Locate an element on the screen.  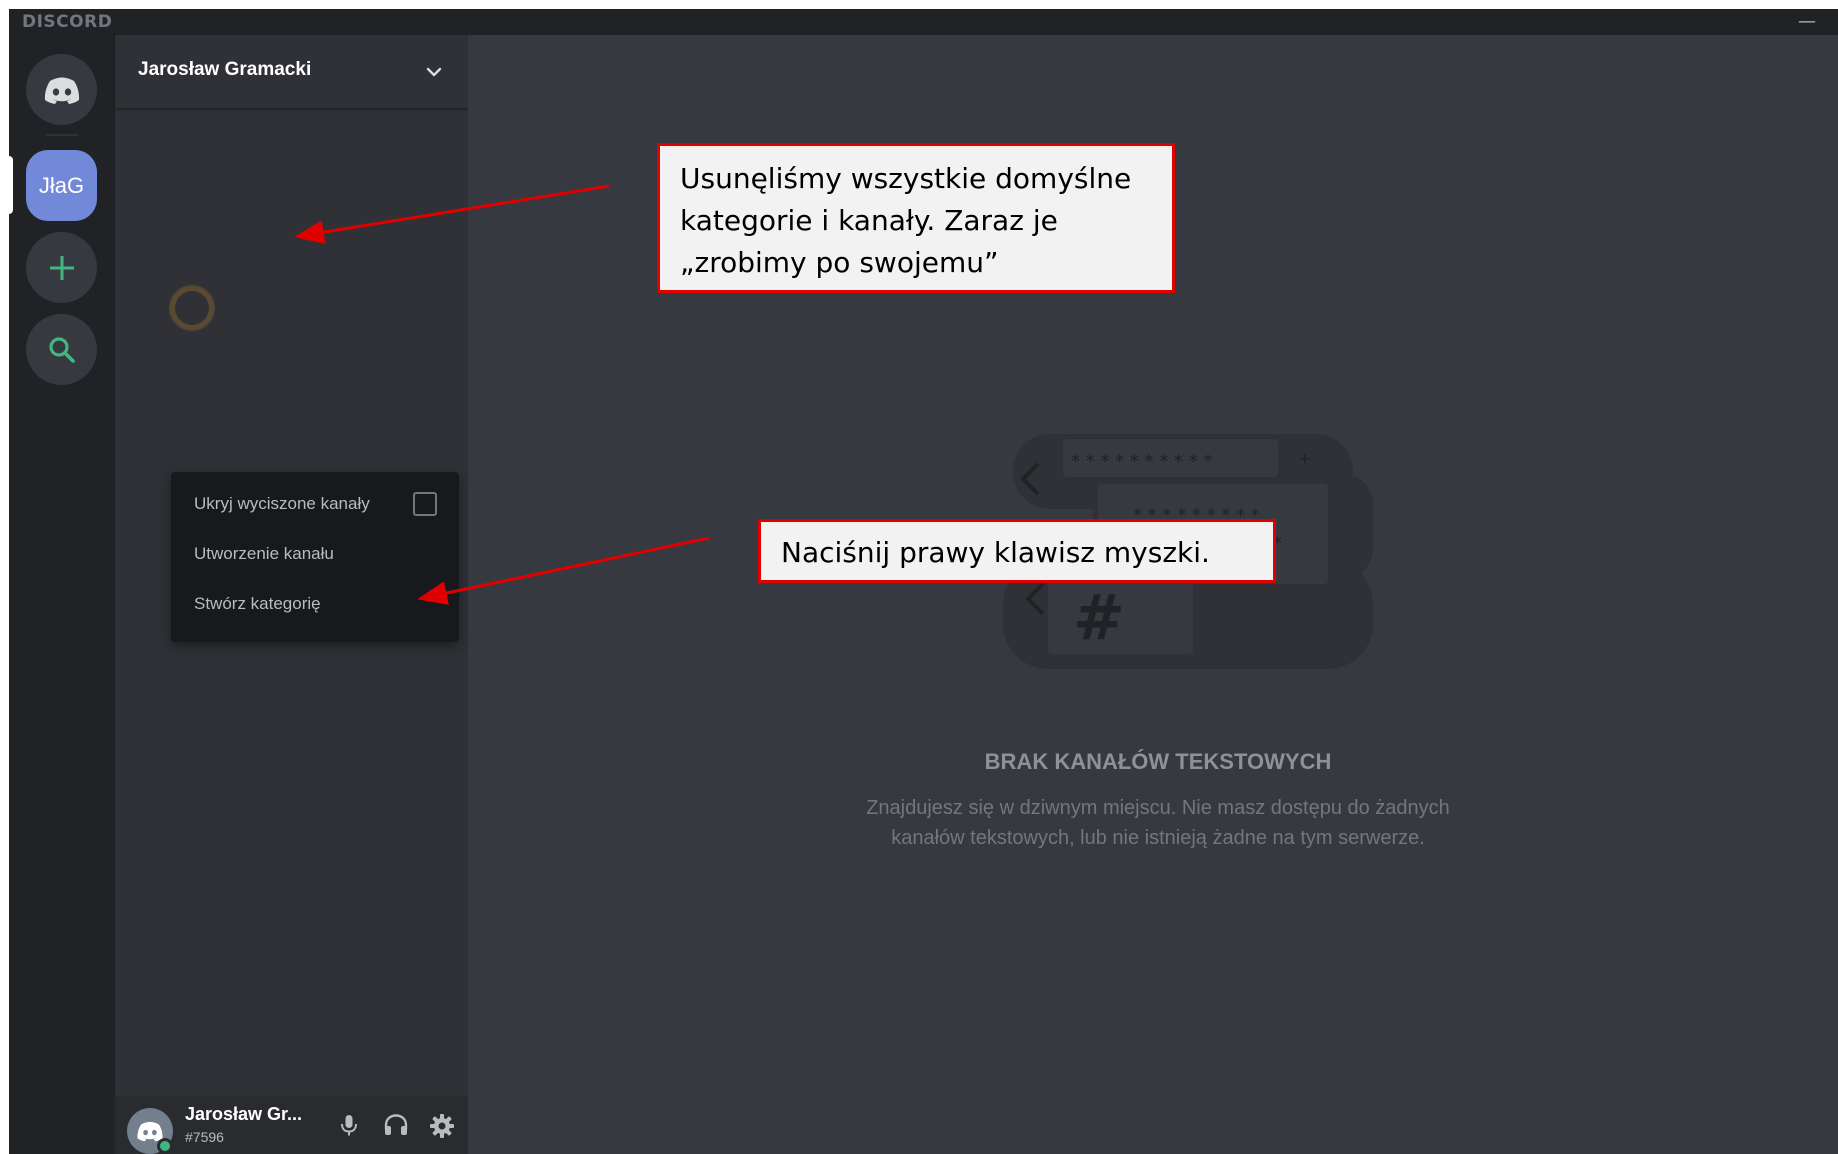
plus-icon is located at coordinates (61, 267).